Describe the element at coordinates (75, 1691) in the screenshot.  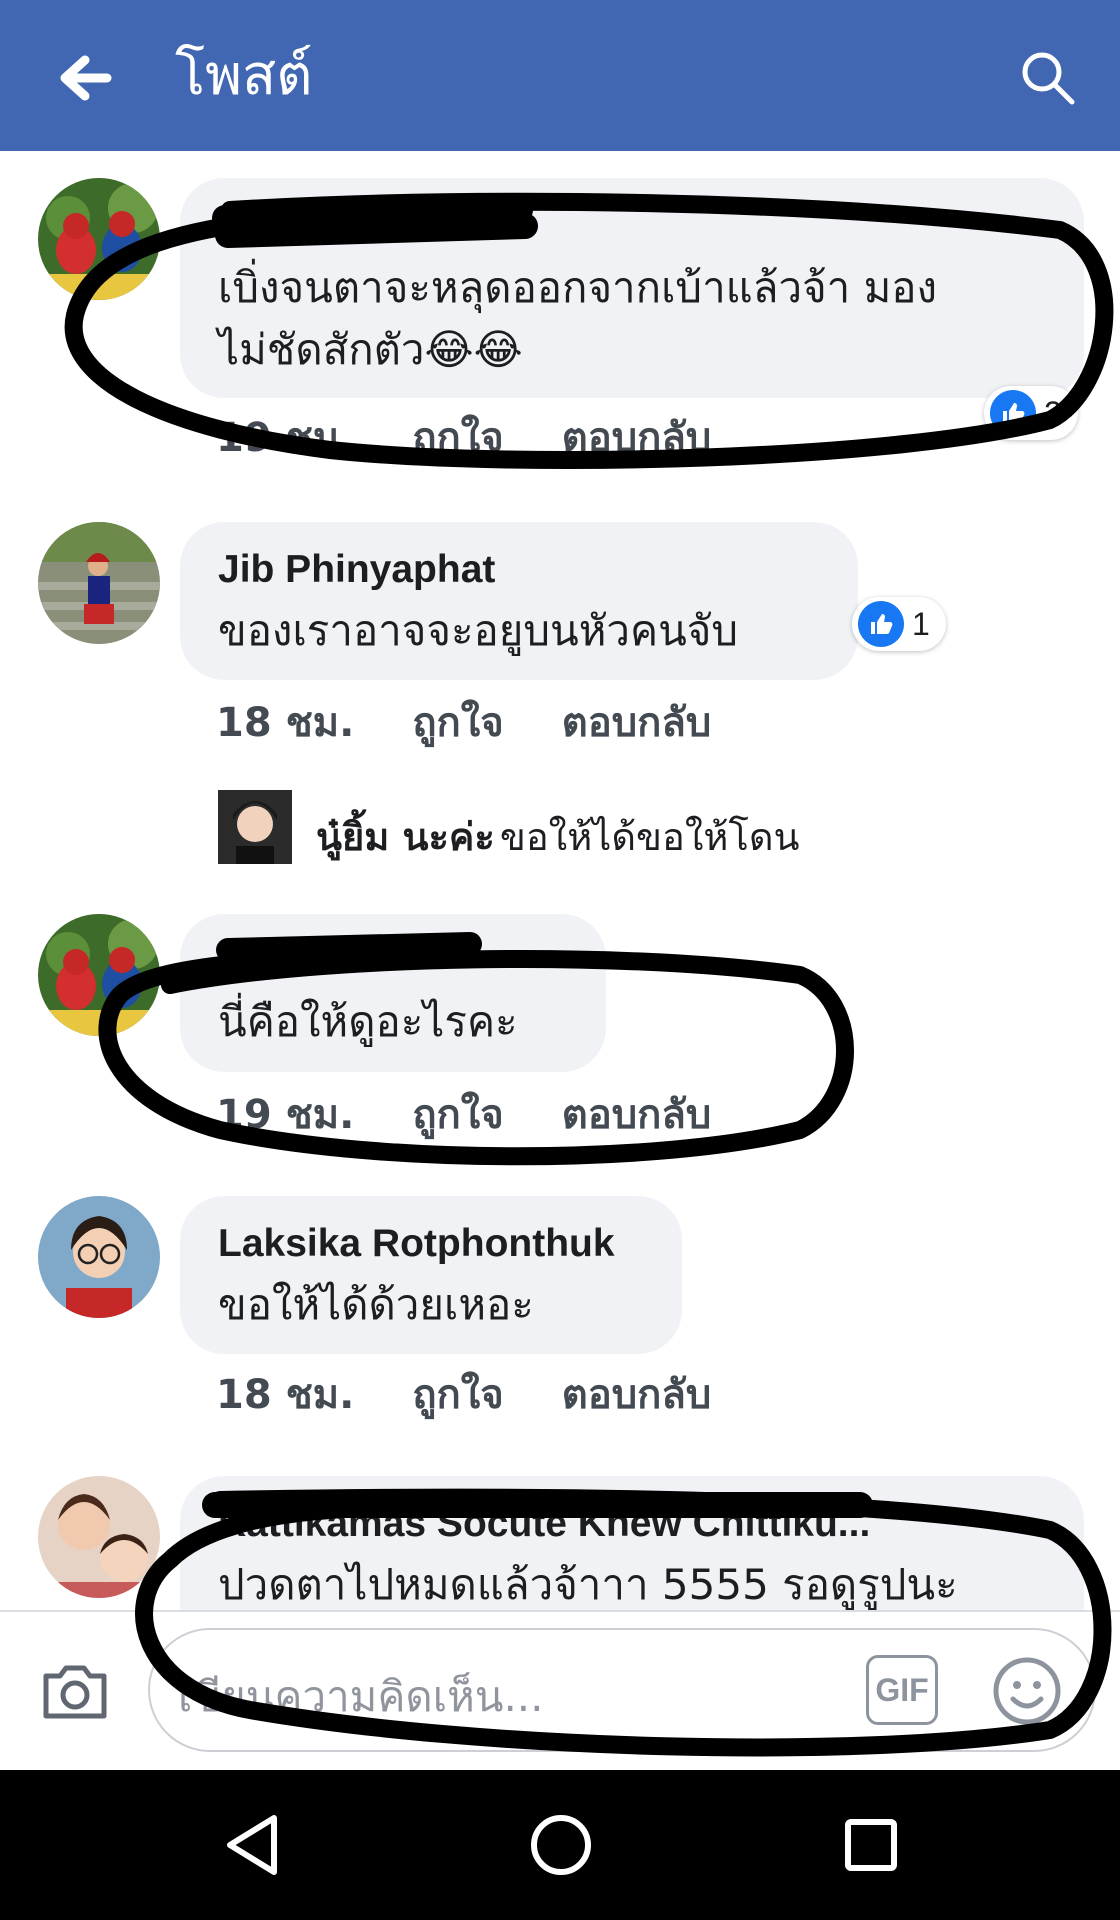
I see `camera-icon` at that location.